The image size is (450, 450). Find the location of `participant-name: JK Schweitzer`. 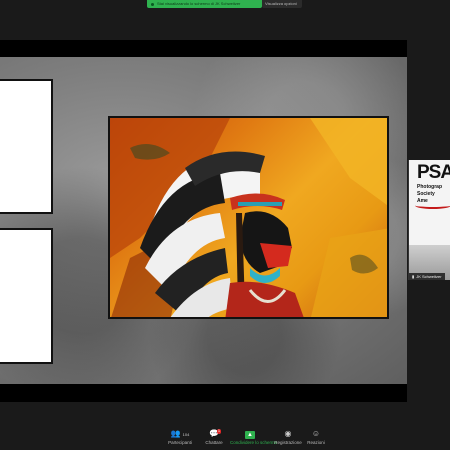

participant-name: JK Schweitzer is located at coordinates (429, 276).